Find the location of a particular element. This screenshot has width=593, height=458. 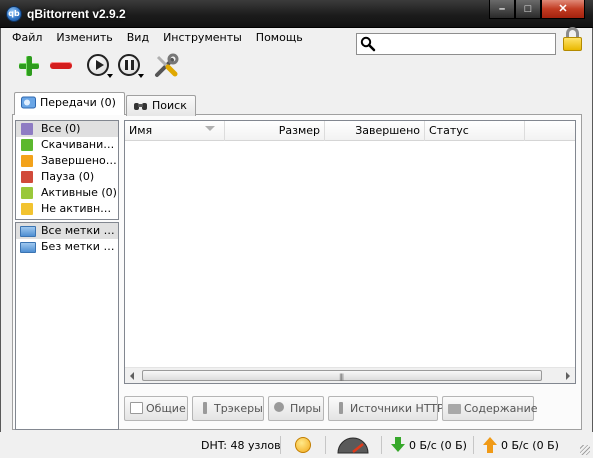

binoculars-icon is located at coordinates (140, 106).